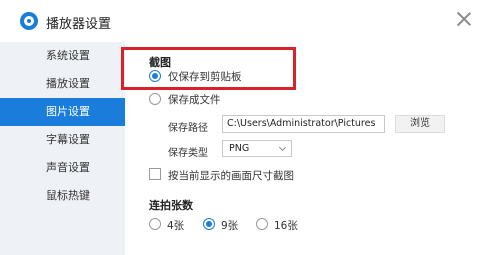  I want to click on close-icon, so click(464, 19).